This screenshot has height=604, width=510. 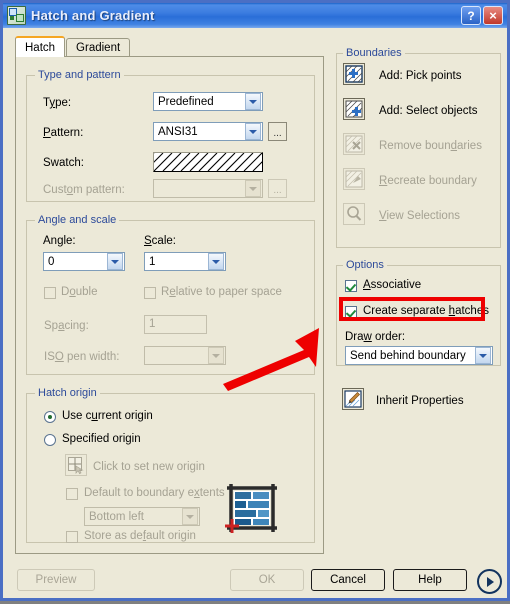 What do you see at coordinates (16, 15) in the screenshot?
I see `autocad-hatch-icon` at bounding box center [16, 15].